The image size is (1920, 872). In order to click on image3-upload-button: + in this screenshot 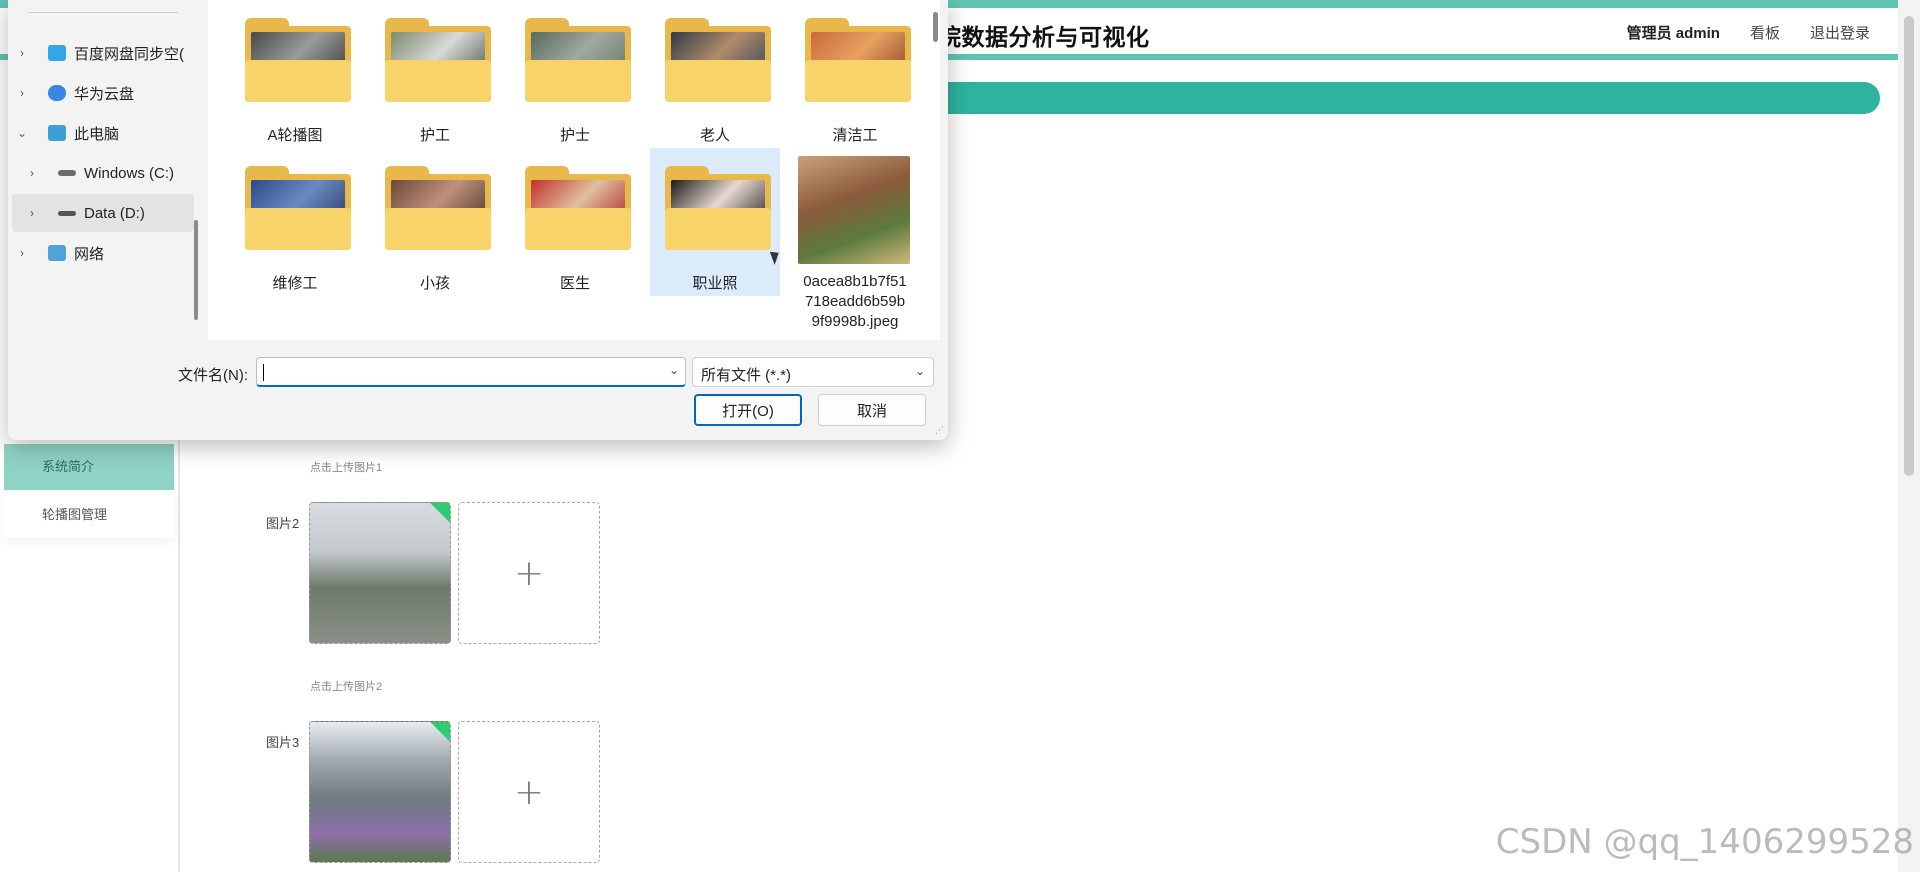, I will do `click(529, 792)`.